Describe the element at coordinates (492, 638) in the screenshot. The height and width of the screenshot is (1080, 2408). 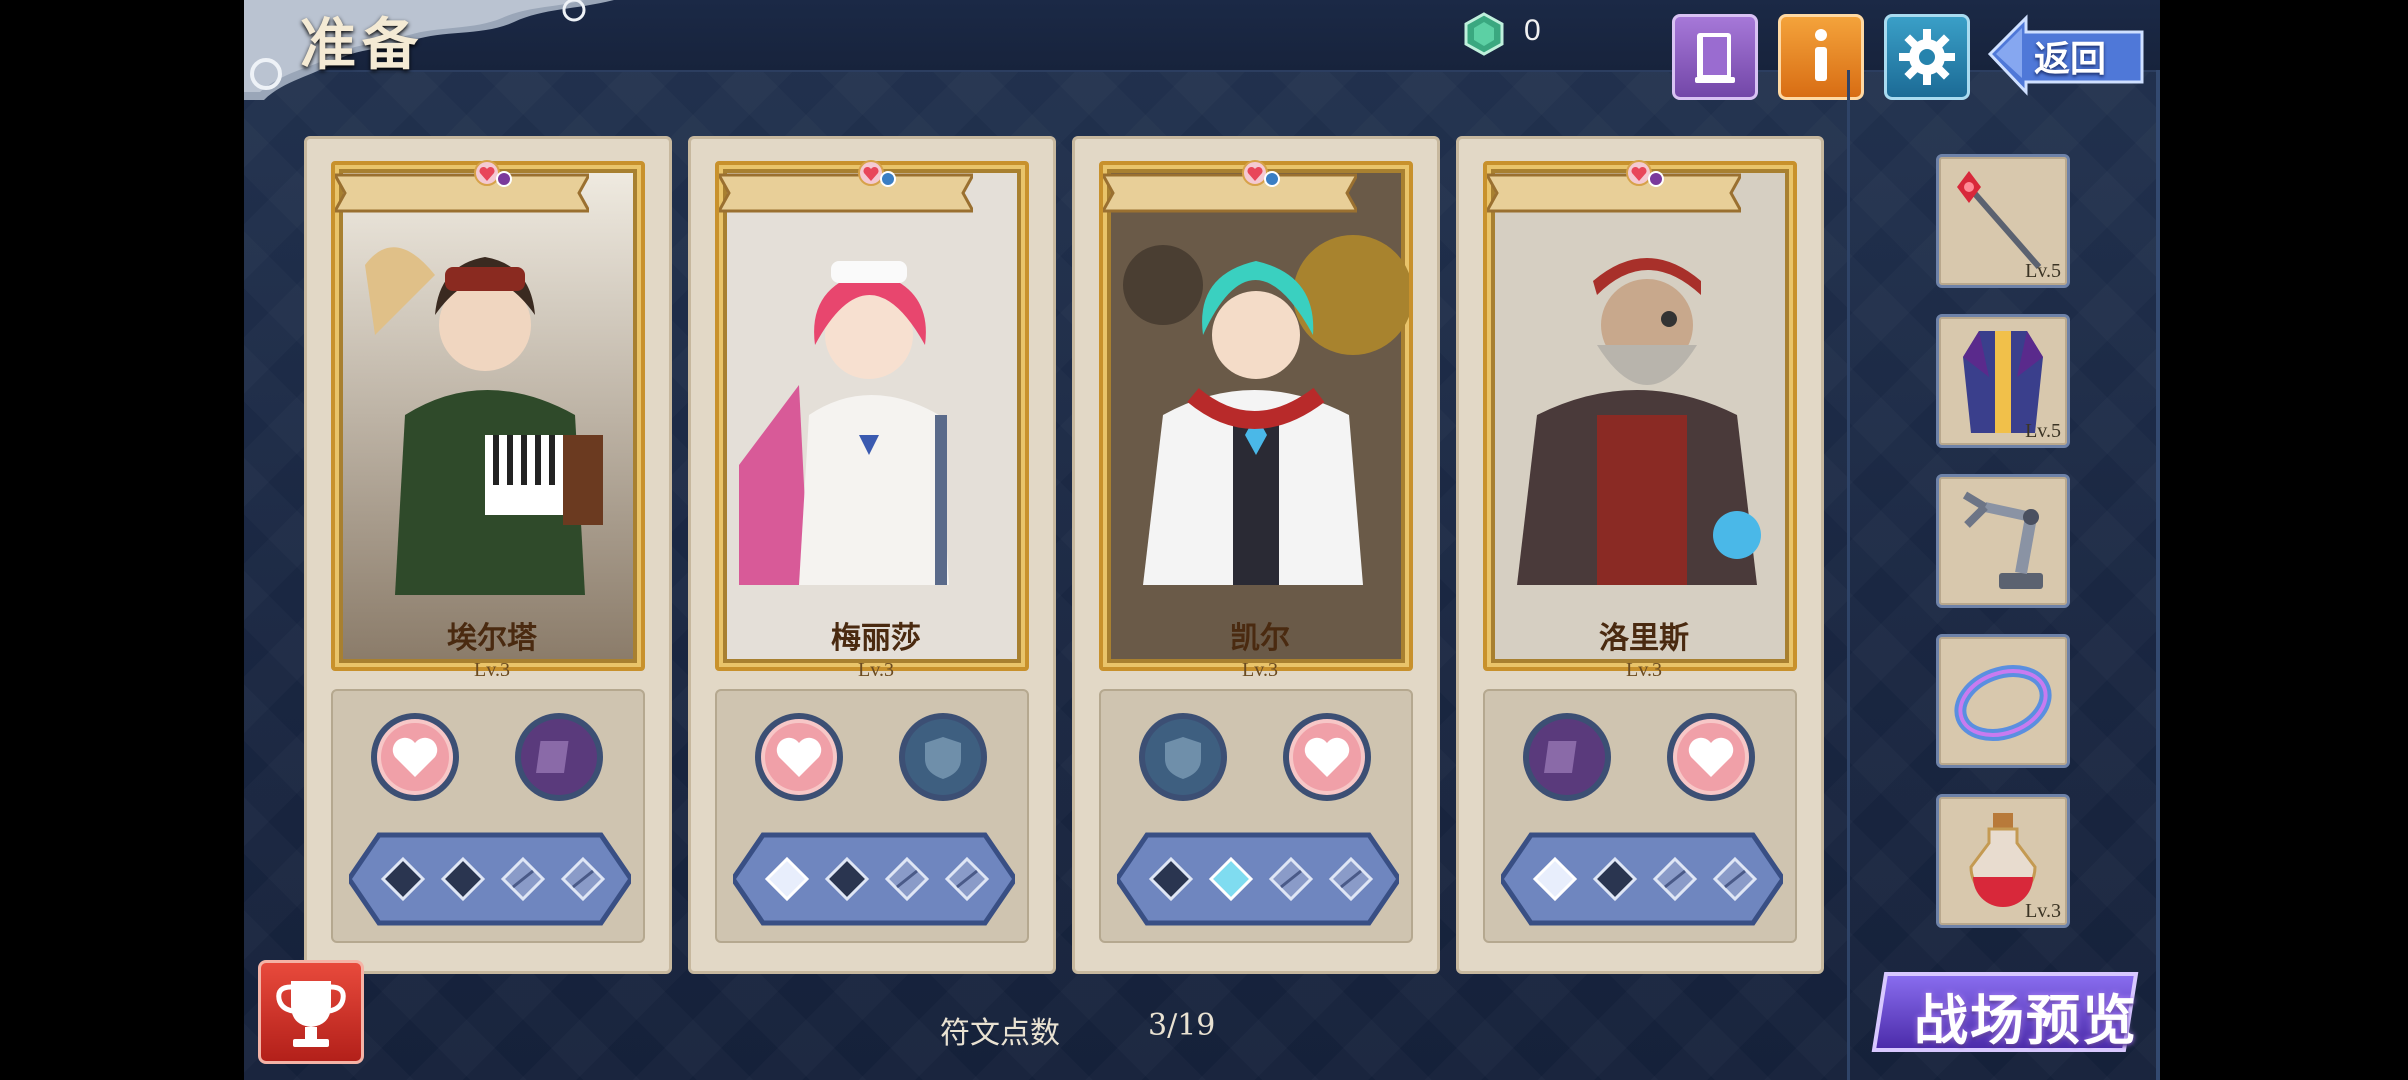
I see `character-name: 埃尔塔` at that location.